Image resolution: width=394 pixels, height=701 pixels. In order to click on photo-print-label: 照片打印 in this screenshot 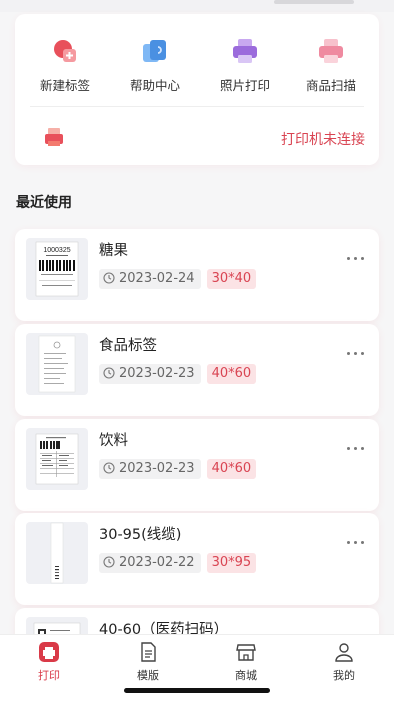, I will do `click(244, 85)`.